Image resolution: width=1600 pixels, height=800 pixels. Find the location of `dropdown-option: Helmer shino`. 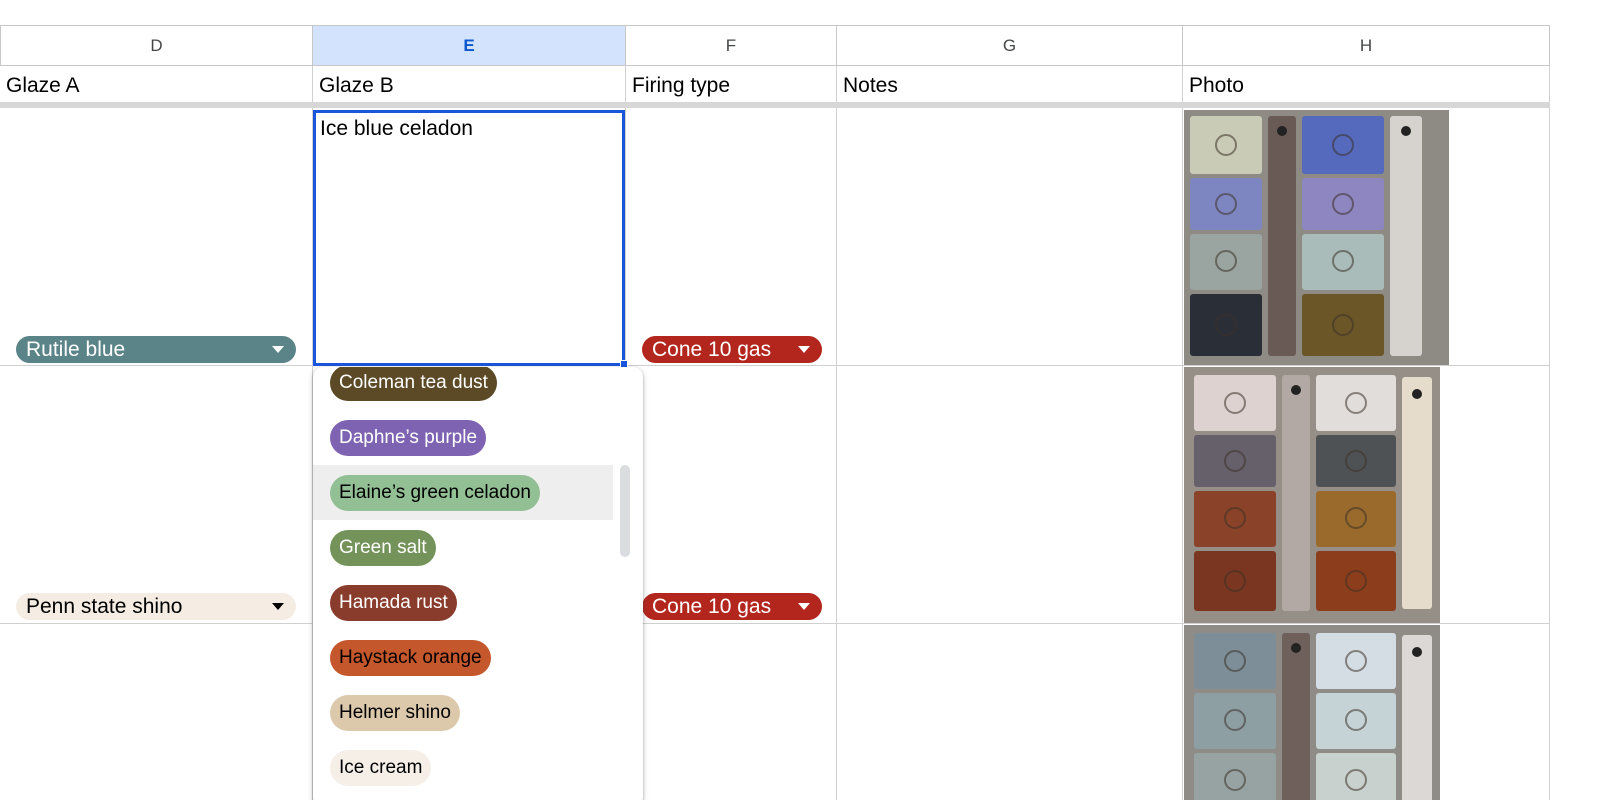

dropdown-option: Helmer shino is located at coordinates (463, 712).